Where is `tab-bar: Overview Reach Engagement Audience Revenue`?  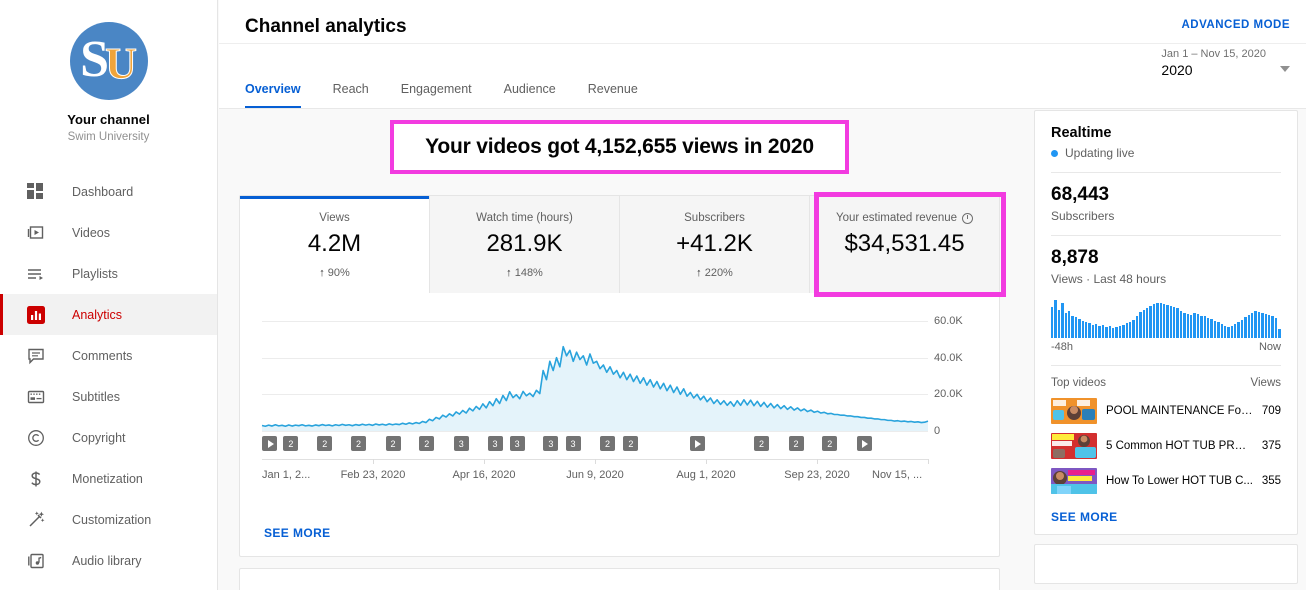
tab-bar: Overview Reach Engagement Audience Revenue is located at coordinates (449, 95).